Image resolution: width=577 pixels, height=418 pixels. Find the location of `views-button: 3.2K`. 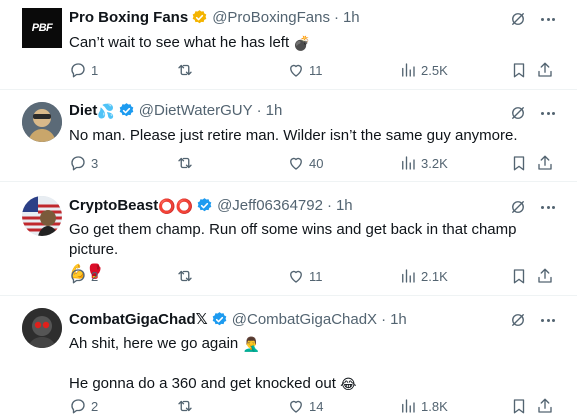

views-button: 3.2K is located at coordinates (423, 163).